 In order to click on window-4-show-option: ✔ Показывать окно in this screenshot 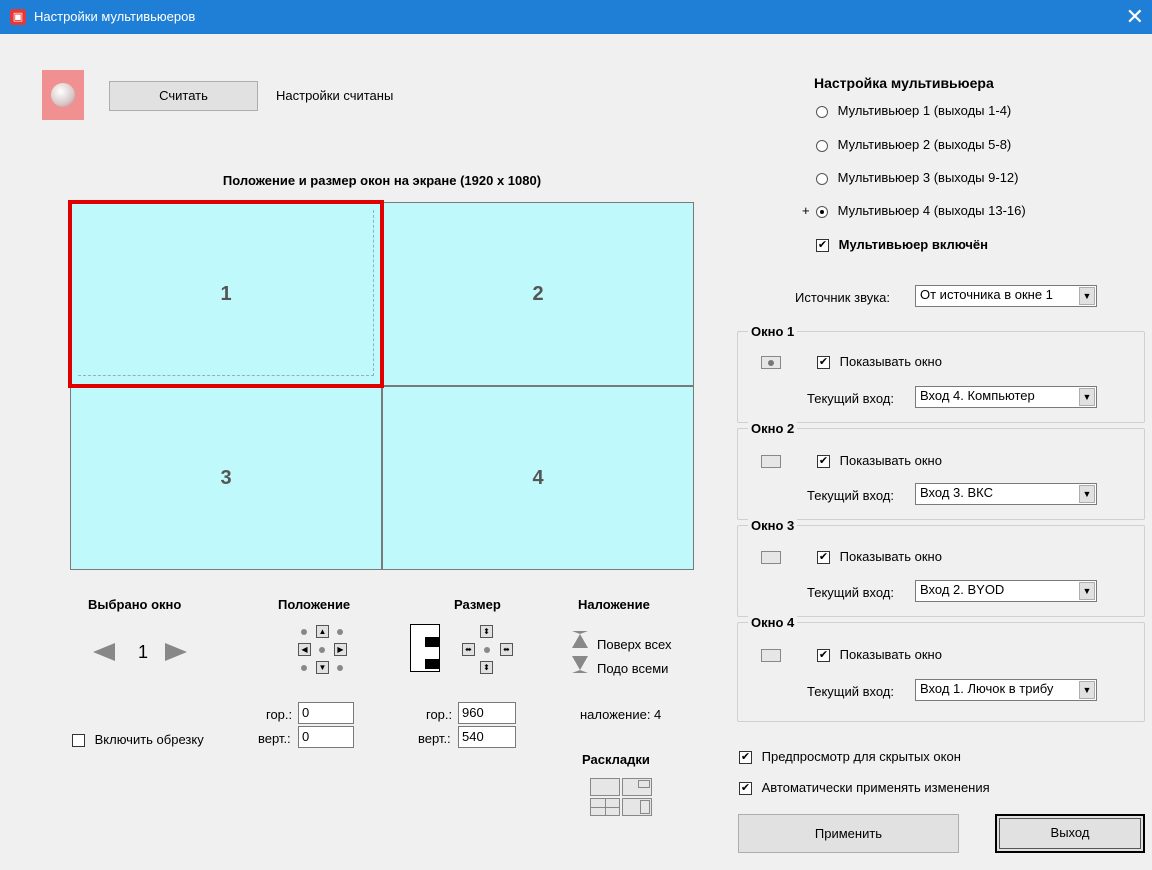, I will do `click(879, 655)`.